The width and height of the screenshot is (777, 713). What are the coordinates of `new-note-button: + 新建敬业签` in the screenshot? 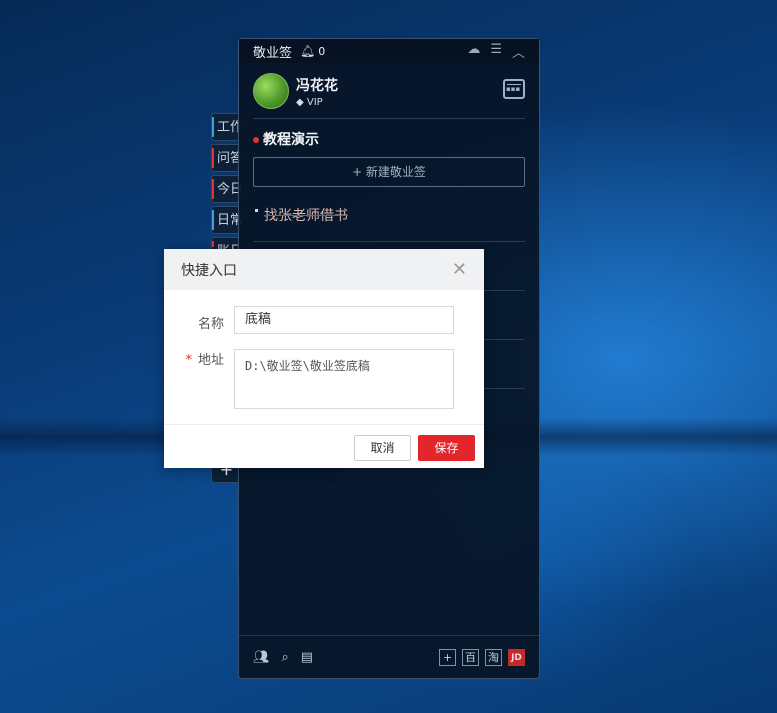 It's located at (389, 172).